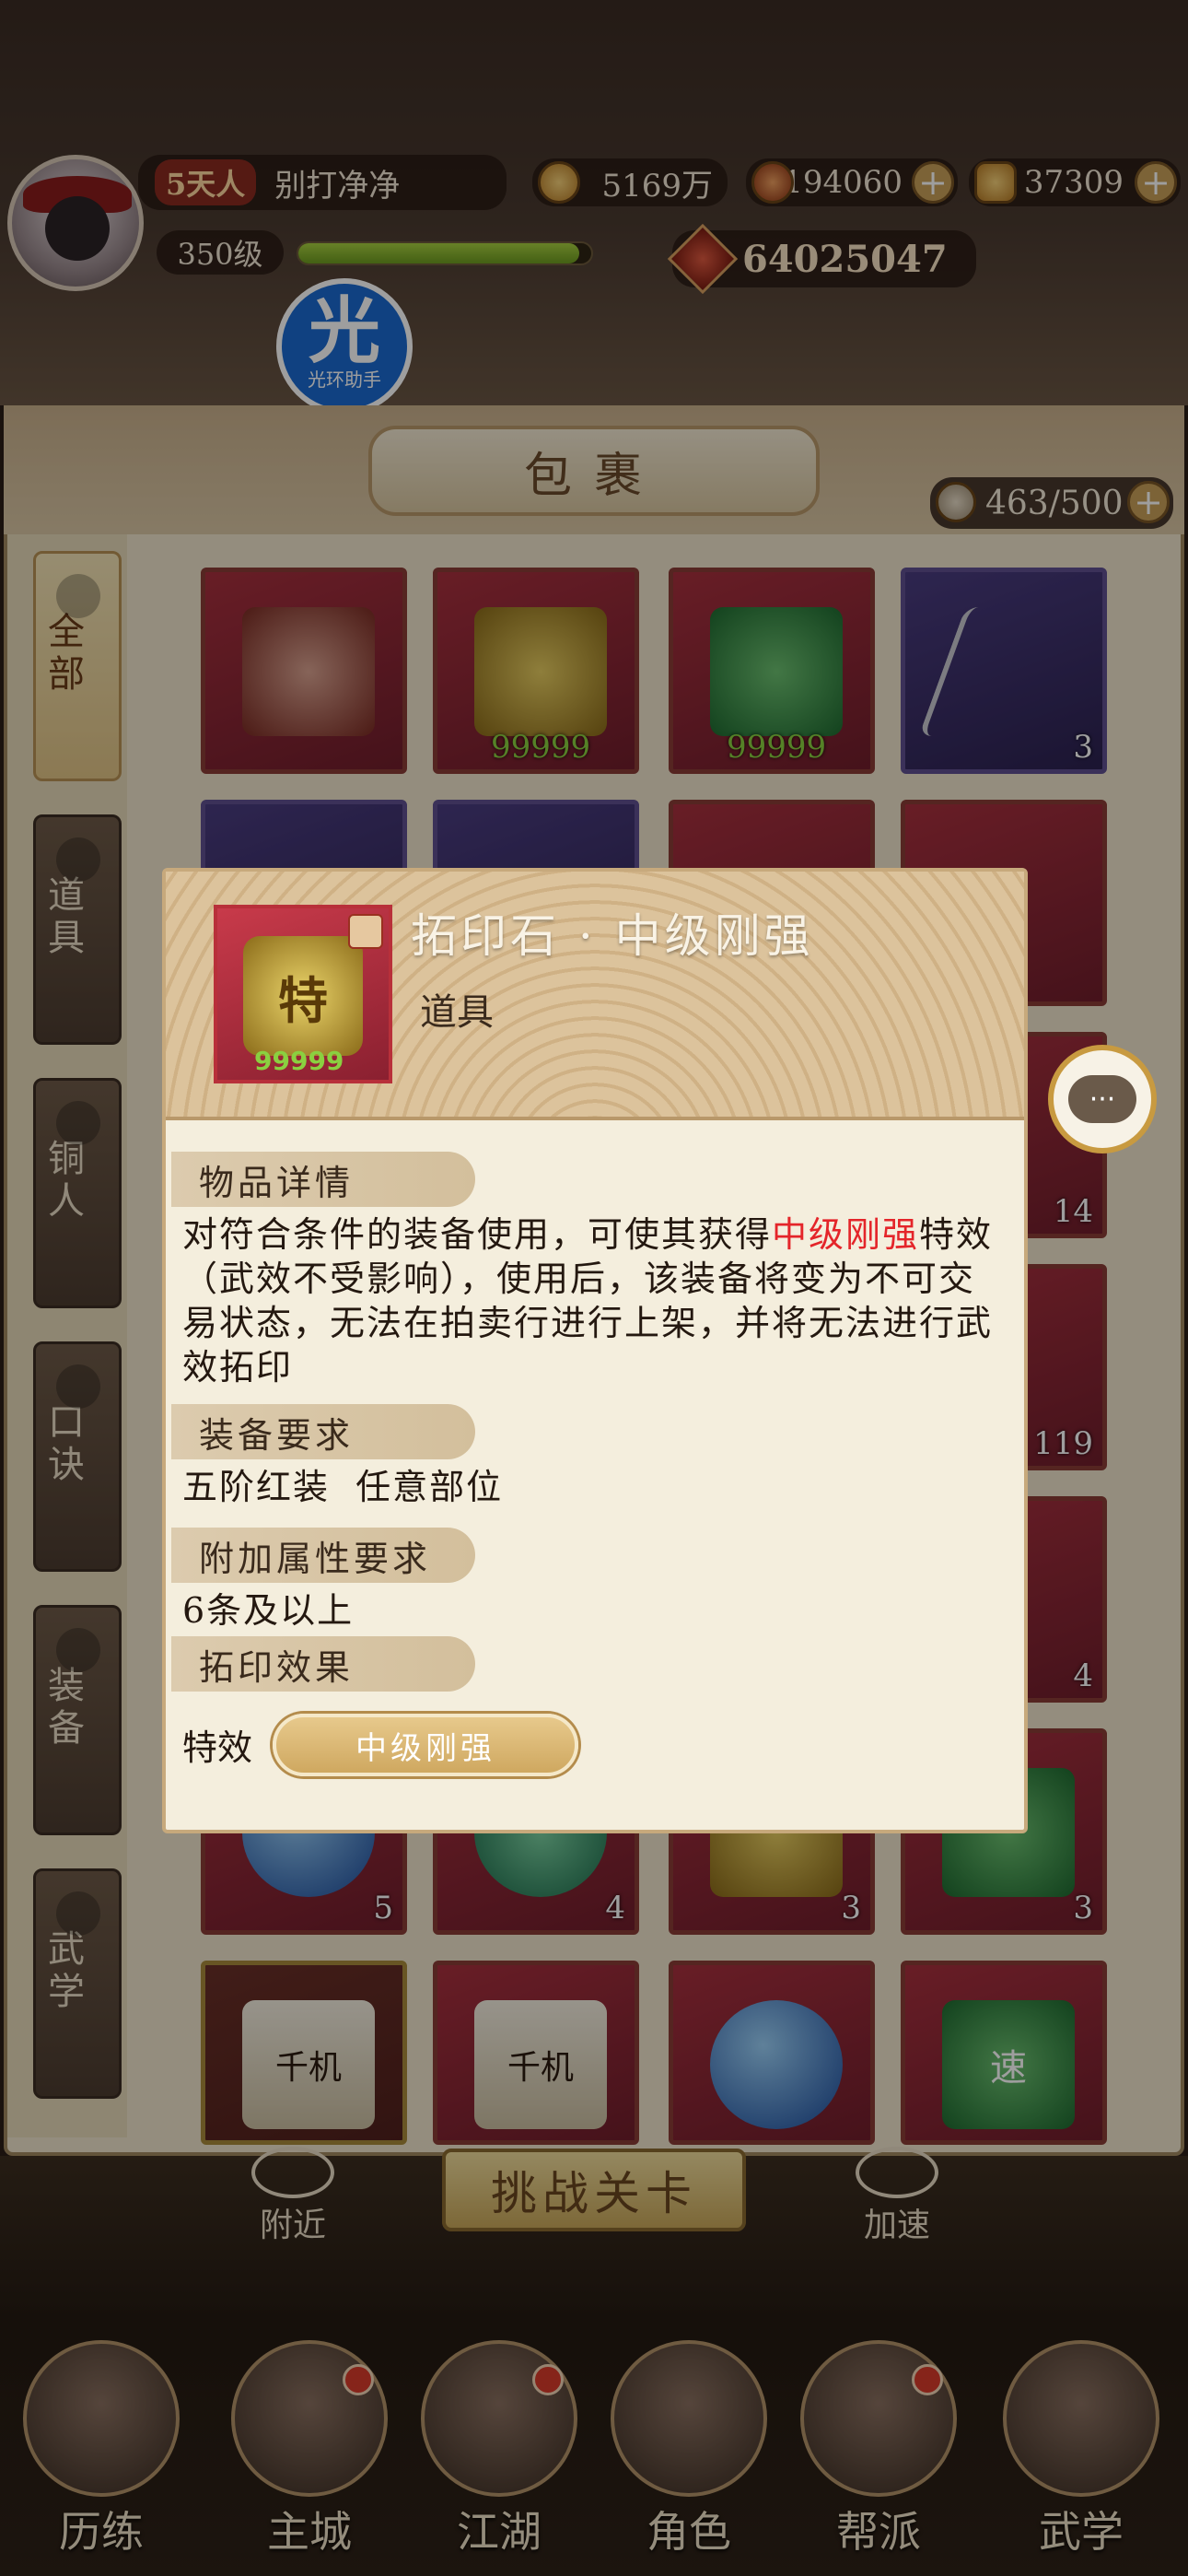 The height and width of the screenshot is (2576, 1188). What do you see at coordinates (365, 931) in the screenshot?
I see `quality-mark-icon` at bounding box center [365, 931].